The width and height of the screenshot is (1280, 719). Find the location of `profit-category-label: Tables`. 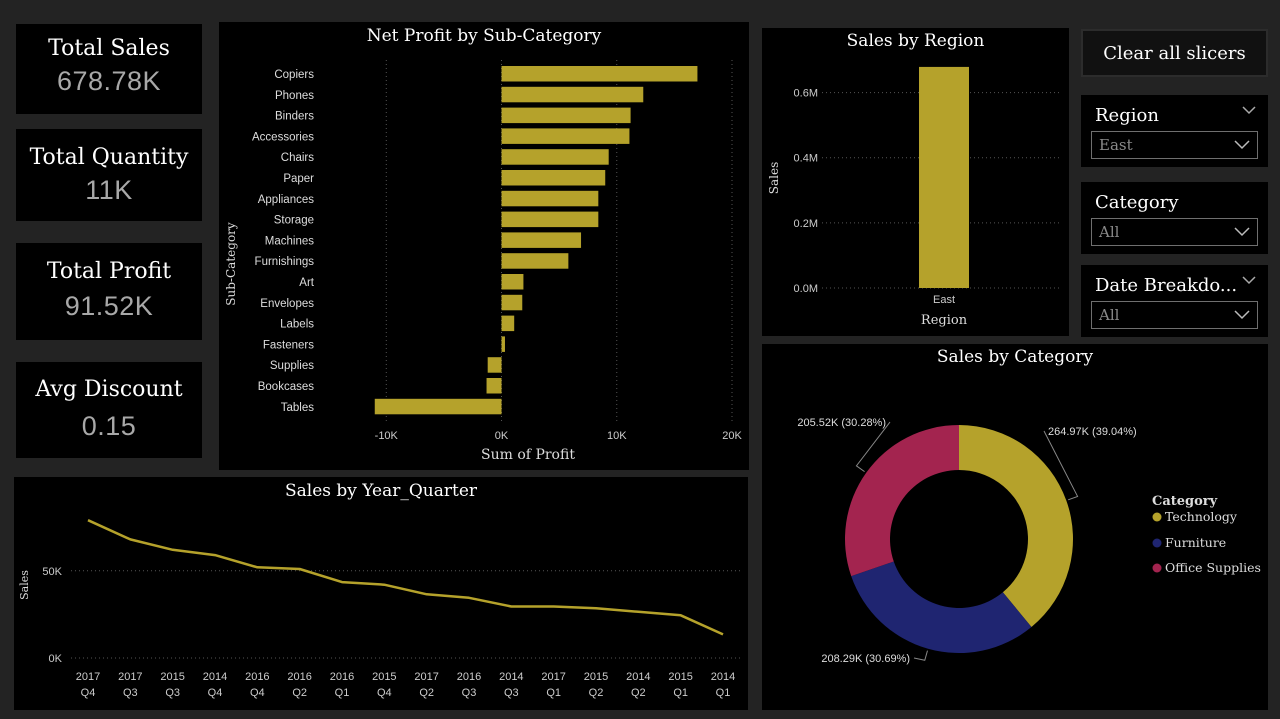

profit-category-label: Tables is located at coordinates (297, 408).